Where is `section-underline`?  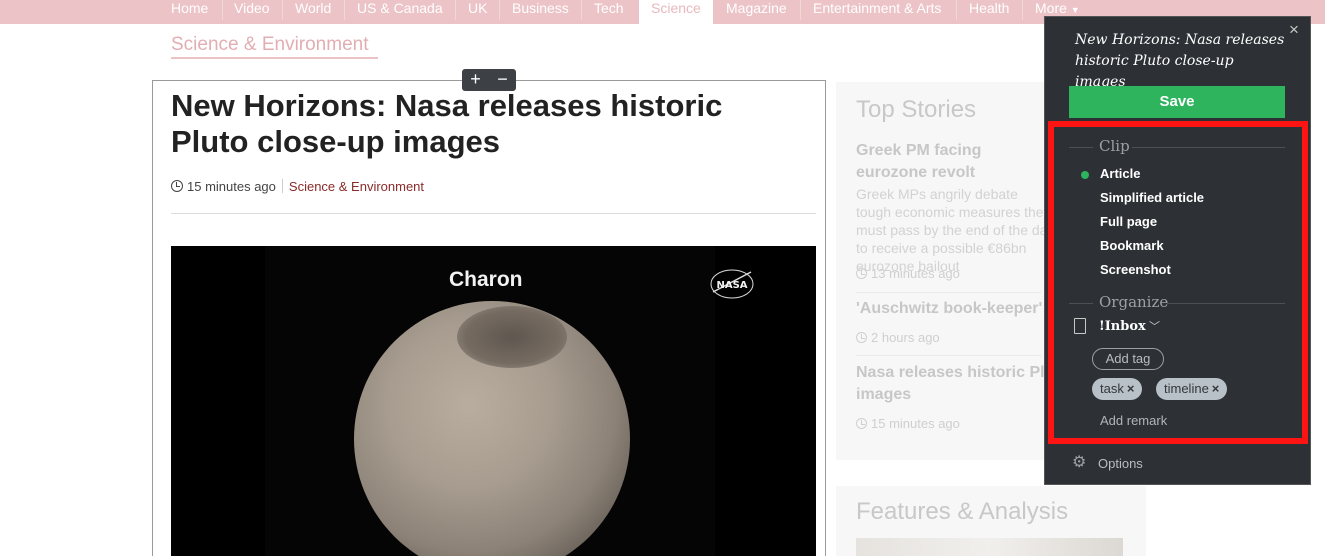
section-underline is located at coordinates (274, 58).